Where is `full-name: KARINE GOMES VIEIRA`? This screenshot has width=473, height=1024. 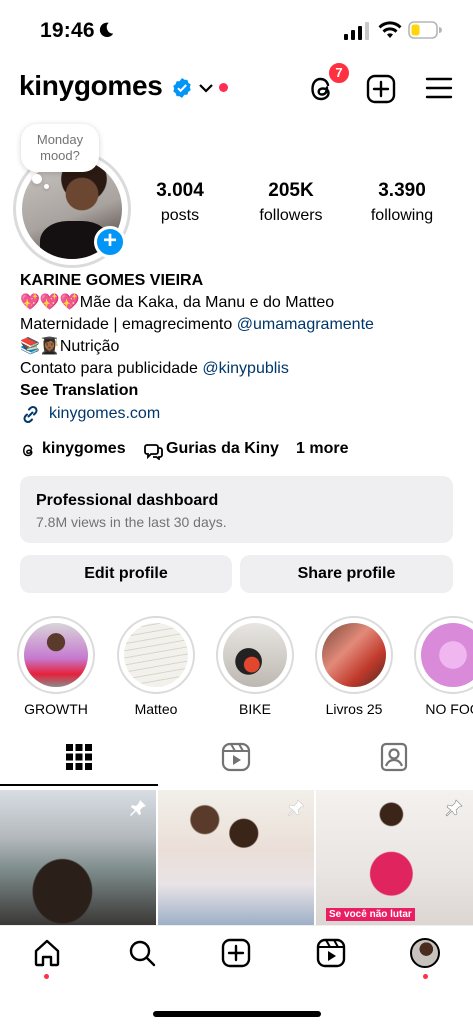 full-name: KARINE GOMES VIEIRA is located at coordinates (112, 280).